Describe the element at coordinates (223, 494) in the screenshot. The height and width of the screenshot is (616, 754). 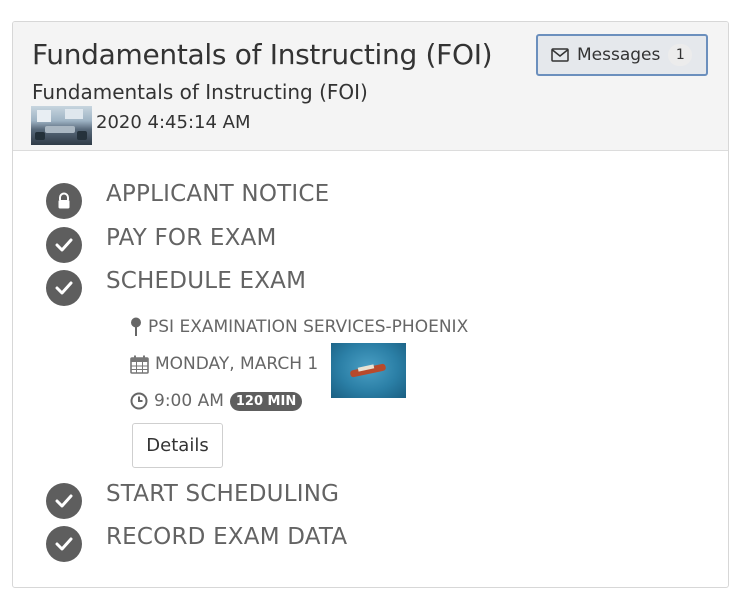
I see `step-label: START SCHEDULING` at that location.